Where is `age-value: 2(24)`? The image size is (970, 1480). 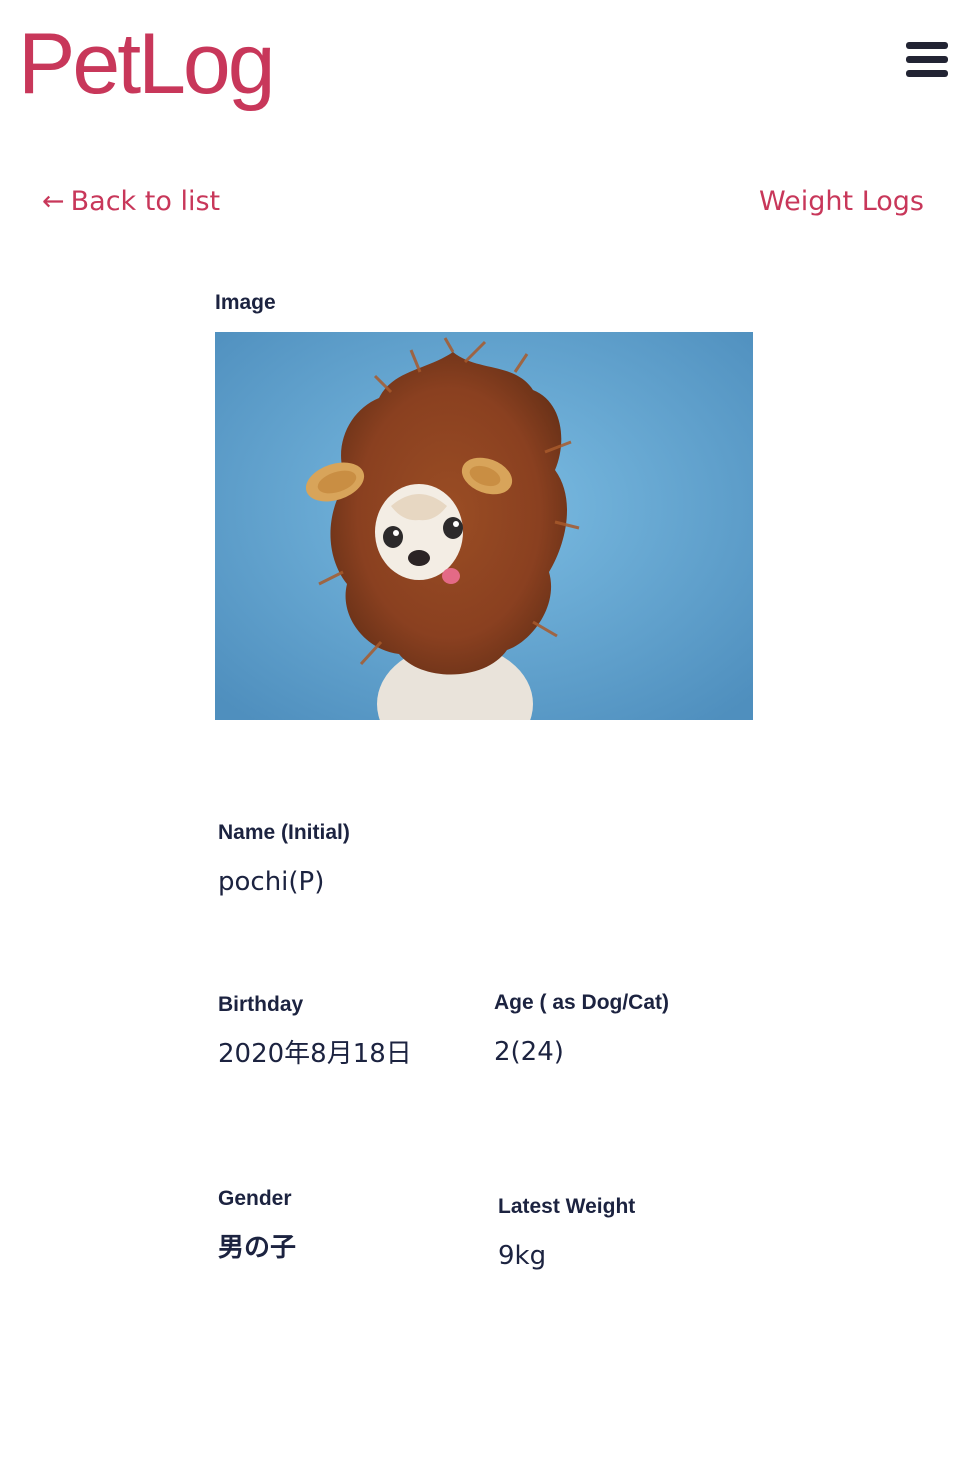 age-value: 2(24) is located at coordinates (529, 1052).